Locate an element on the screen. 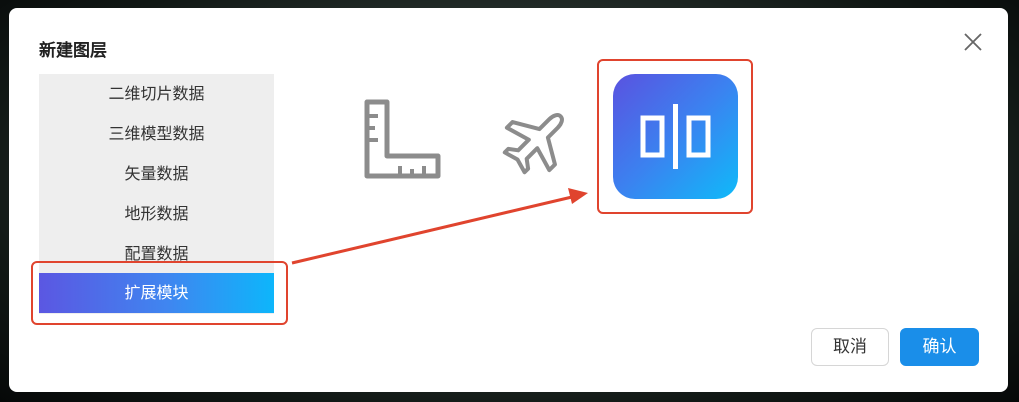 This screenshot has width=1019, height=402. dialog-title: 新建图层 is located at coordinates (73, 51).